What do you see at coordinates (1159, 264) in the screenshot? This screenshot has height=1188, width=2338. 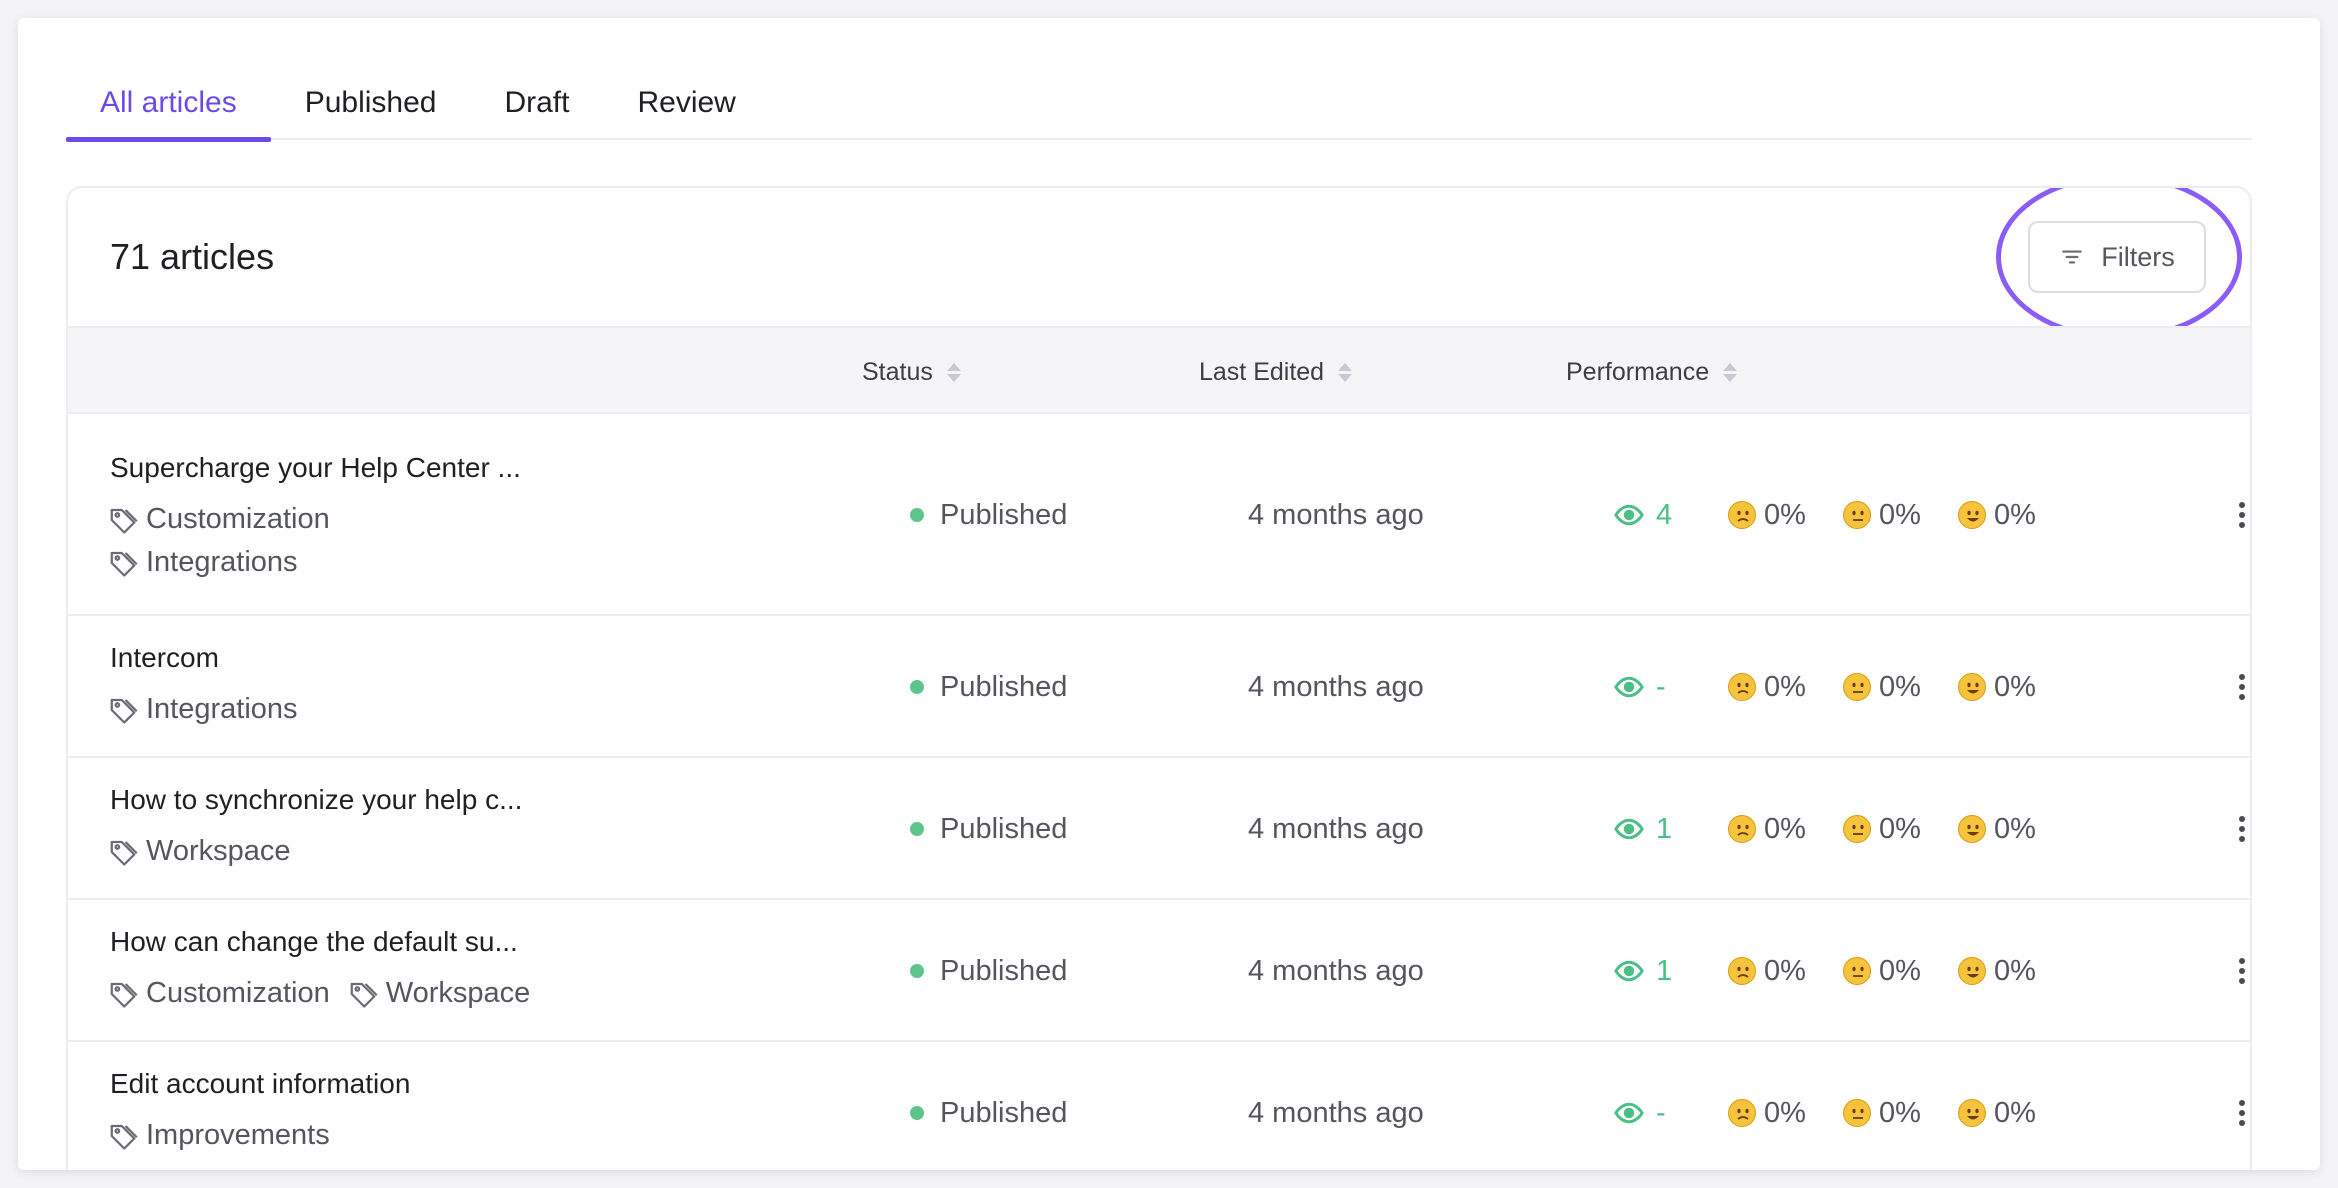 I see `card-header: 71 articles Filters` at bounding box center [1159, 264].